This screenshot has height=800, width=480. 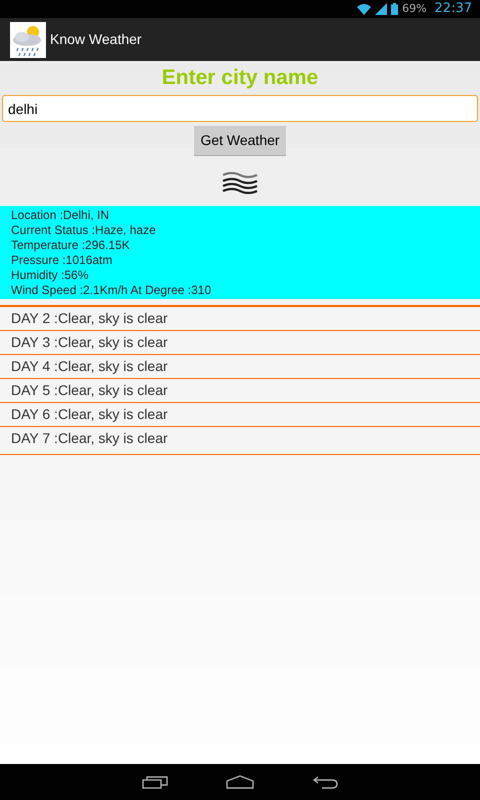 What do you see at coordinates (240, 141) in the screenshot?
I see `get-weather-button: Get Weather` at bounding box center [240, 141].